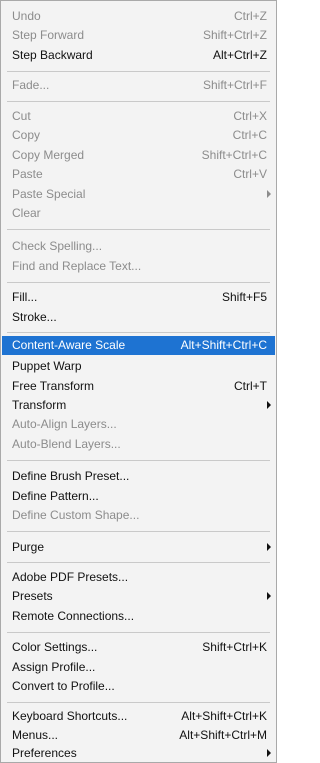 The height and width of the screenshot is (763, 320). I want to click on menu-item-label: Transform, so click(39, 405).